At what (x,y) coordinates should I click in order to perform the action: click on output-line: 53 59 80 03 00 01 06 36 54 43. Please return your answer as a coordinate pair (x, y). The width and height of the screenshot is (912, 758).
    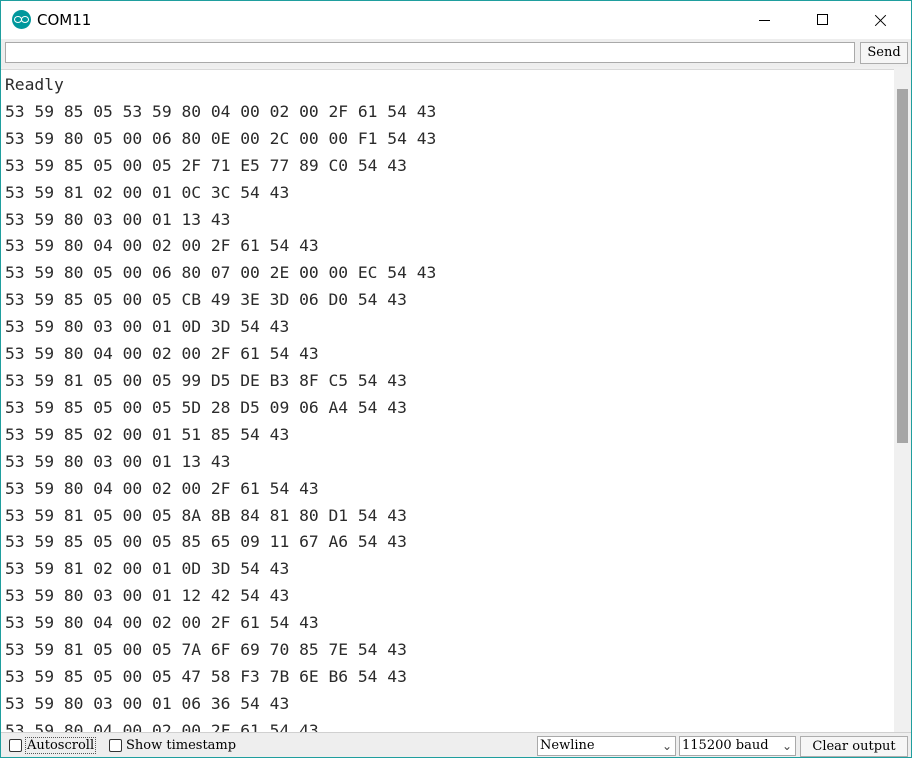
    Looking at the image, I should click on (147, 703).